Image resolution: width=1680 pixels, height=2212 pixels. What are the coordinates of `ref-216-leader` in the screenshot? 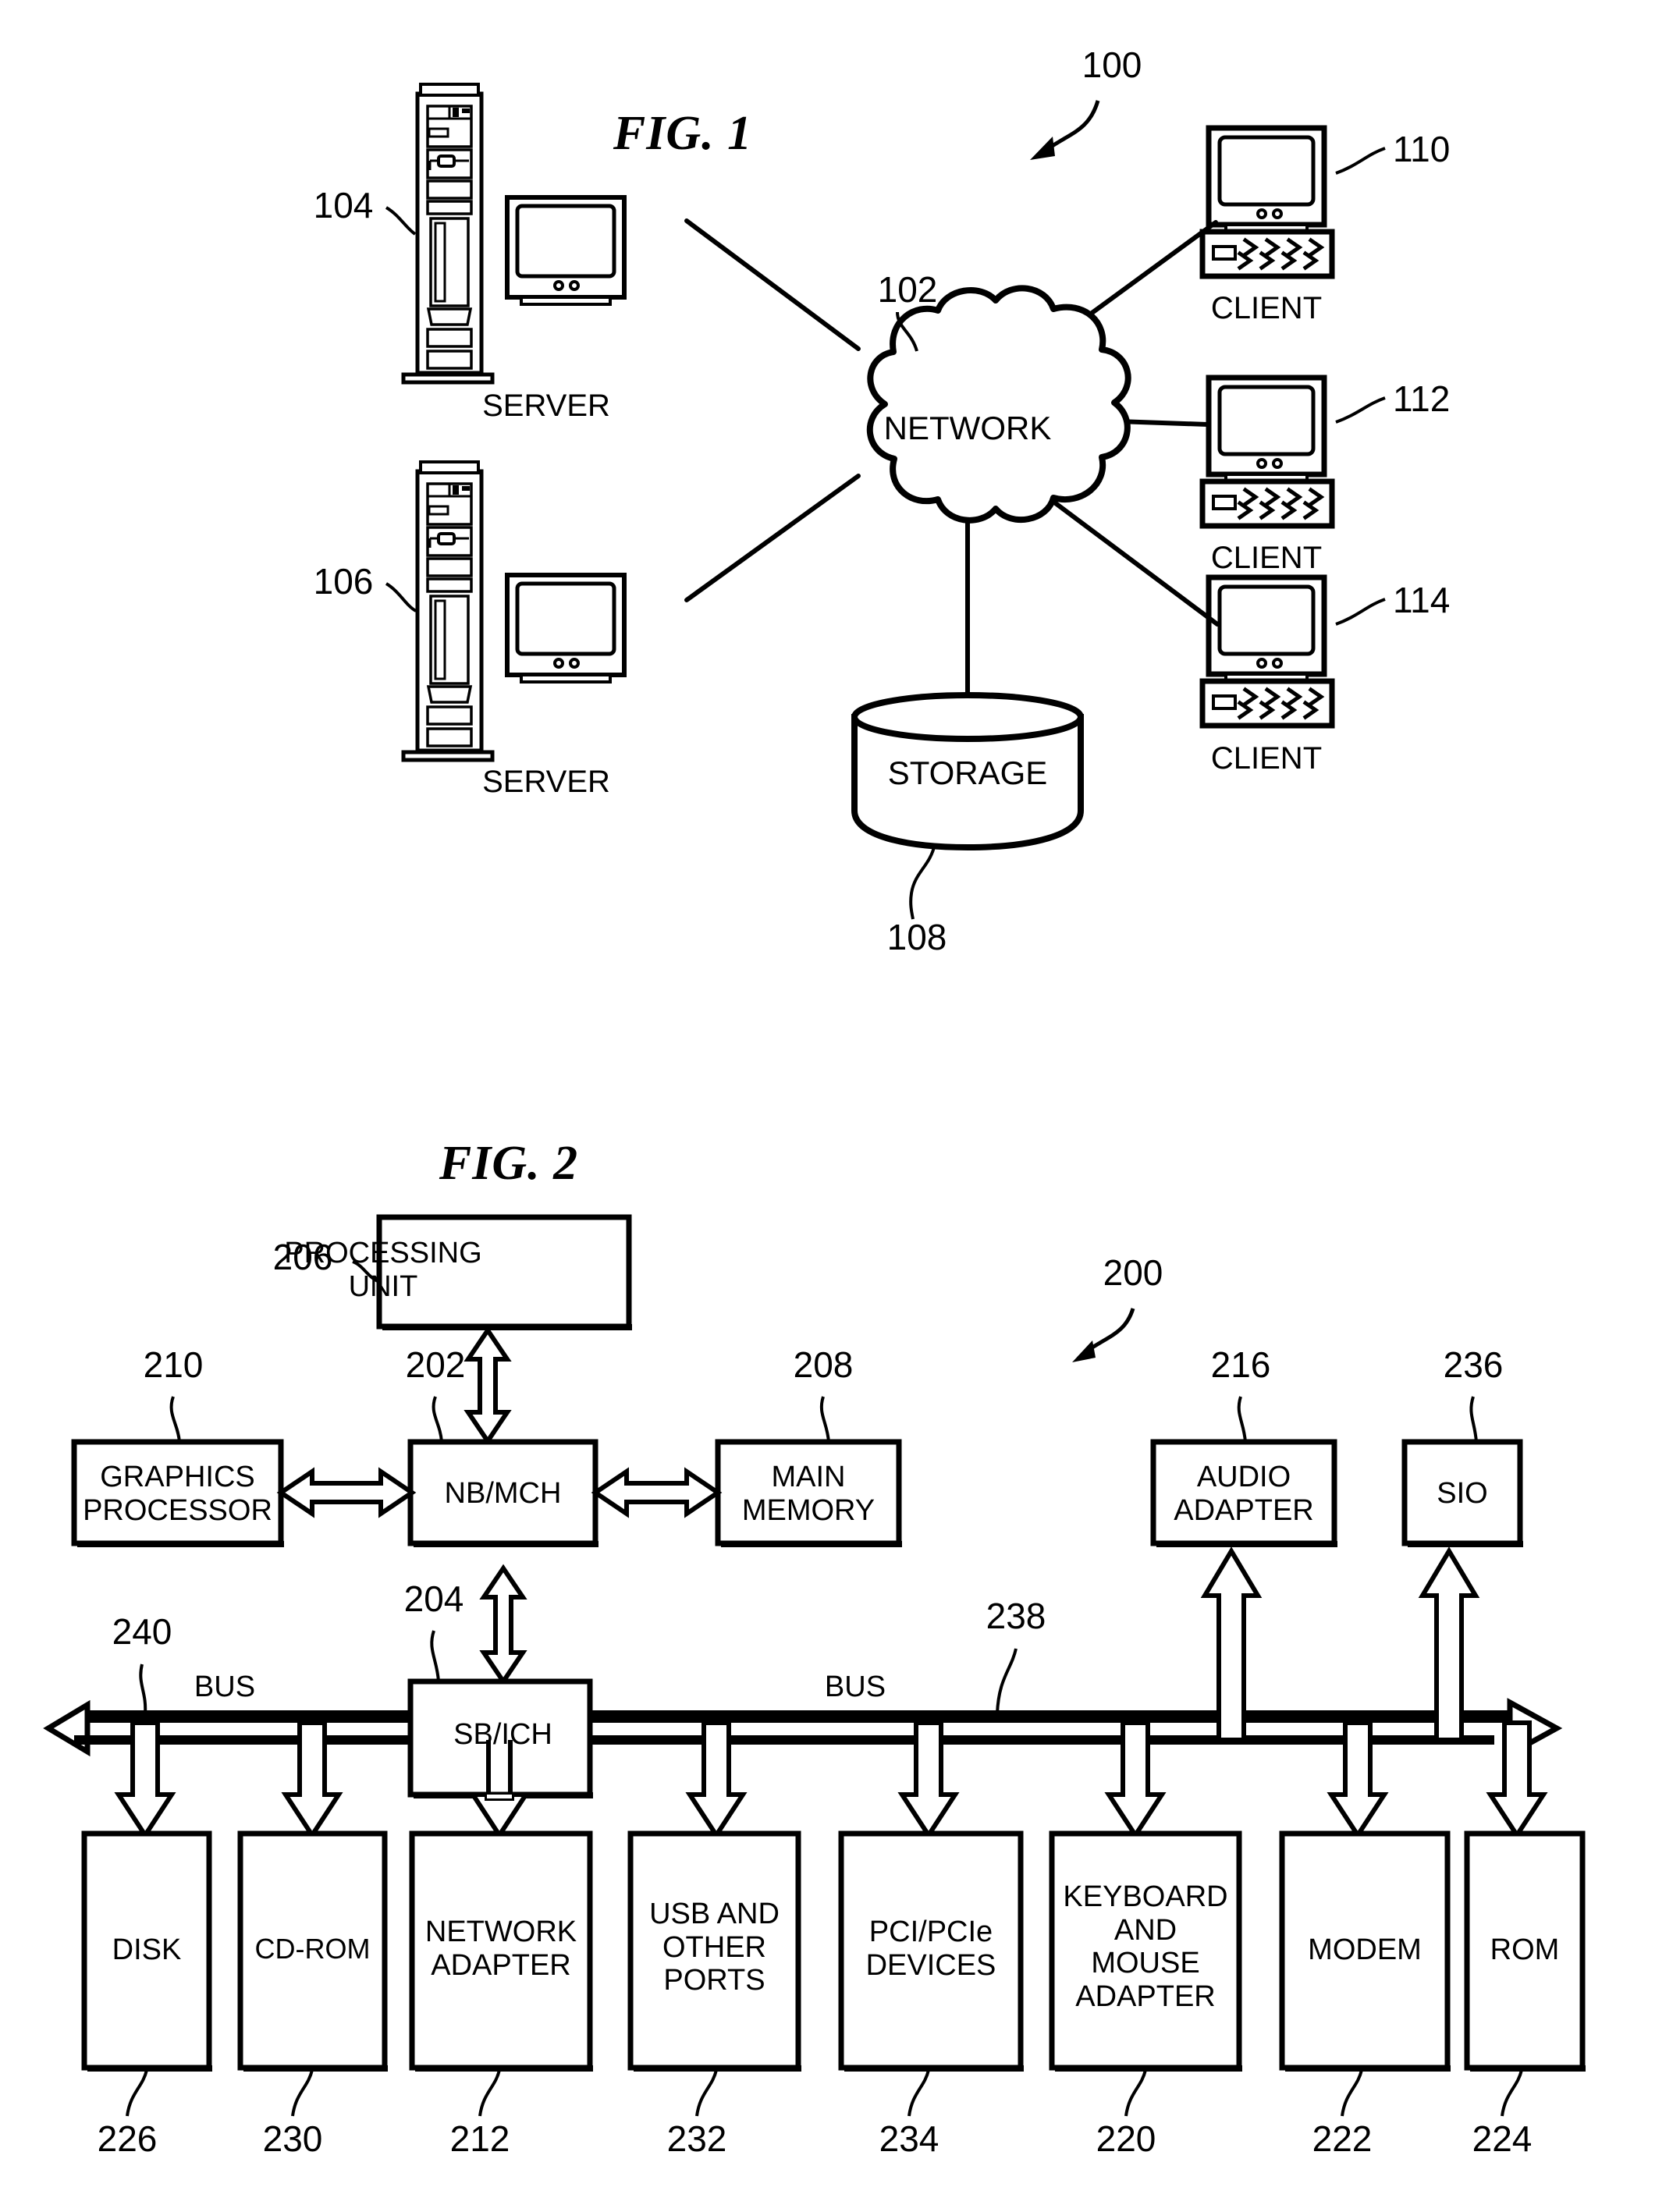 It's located at (1242, 1419).